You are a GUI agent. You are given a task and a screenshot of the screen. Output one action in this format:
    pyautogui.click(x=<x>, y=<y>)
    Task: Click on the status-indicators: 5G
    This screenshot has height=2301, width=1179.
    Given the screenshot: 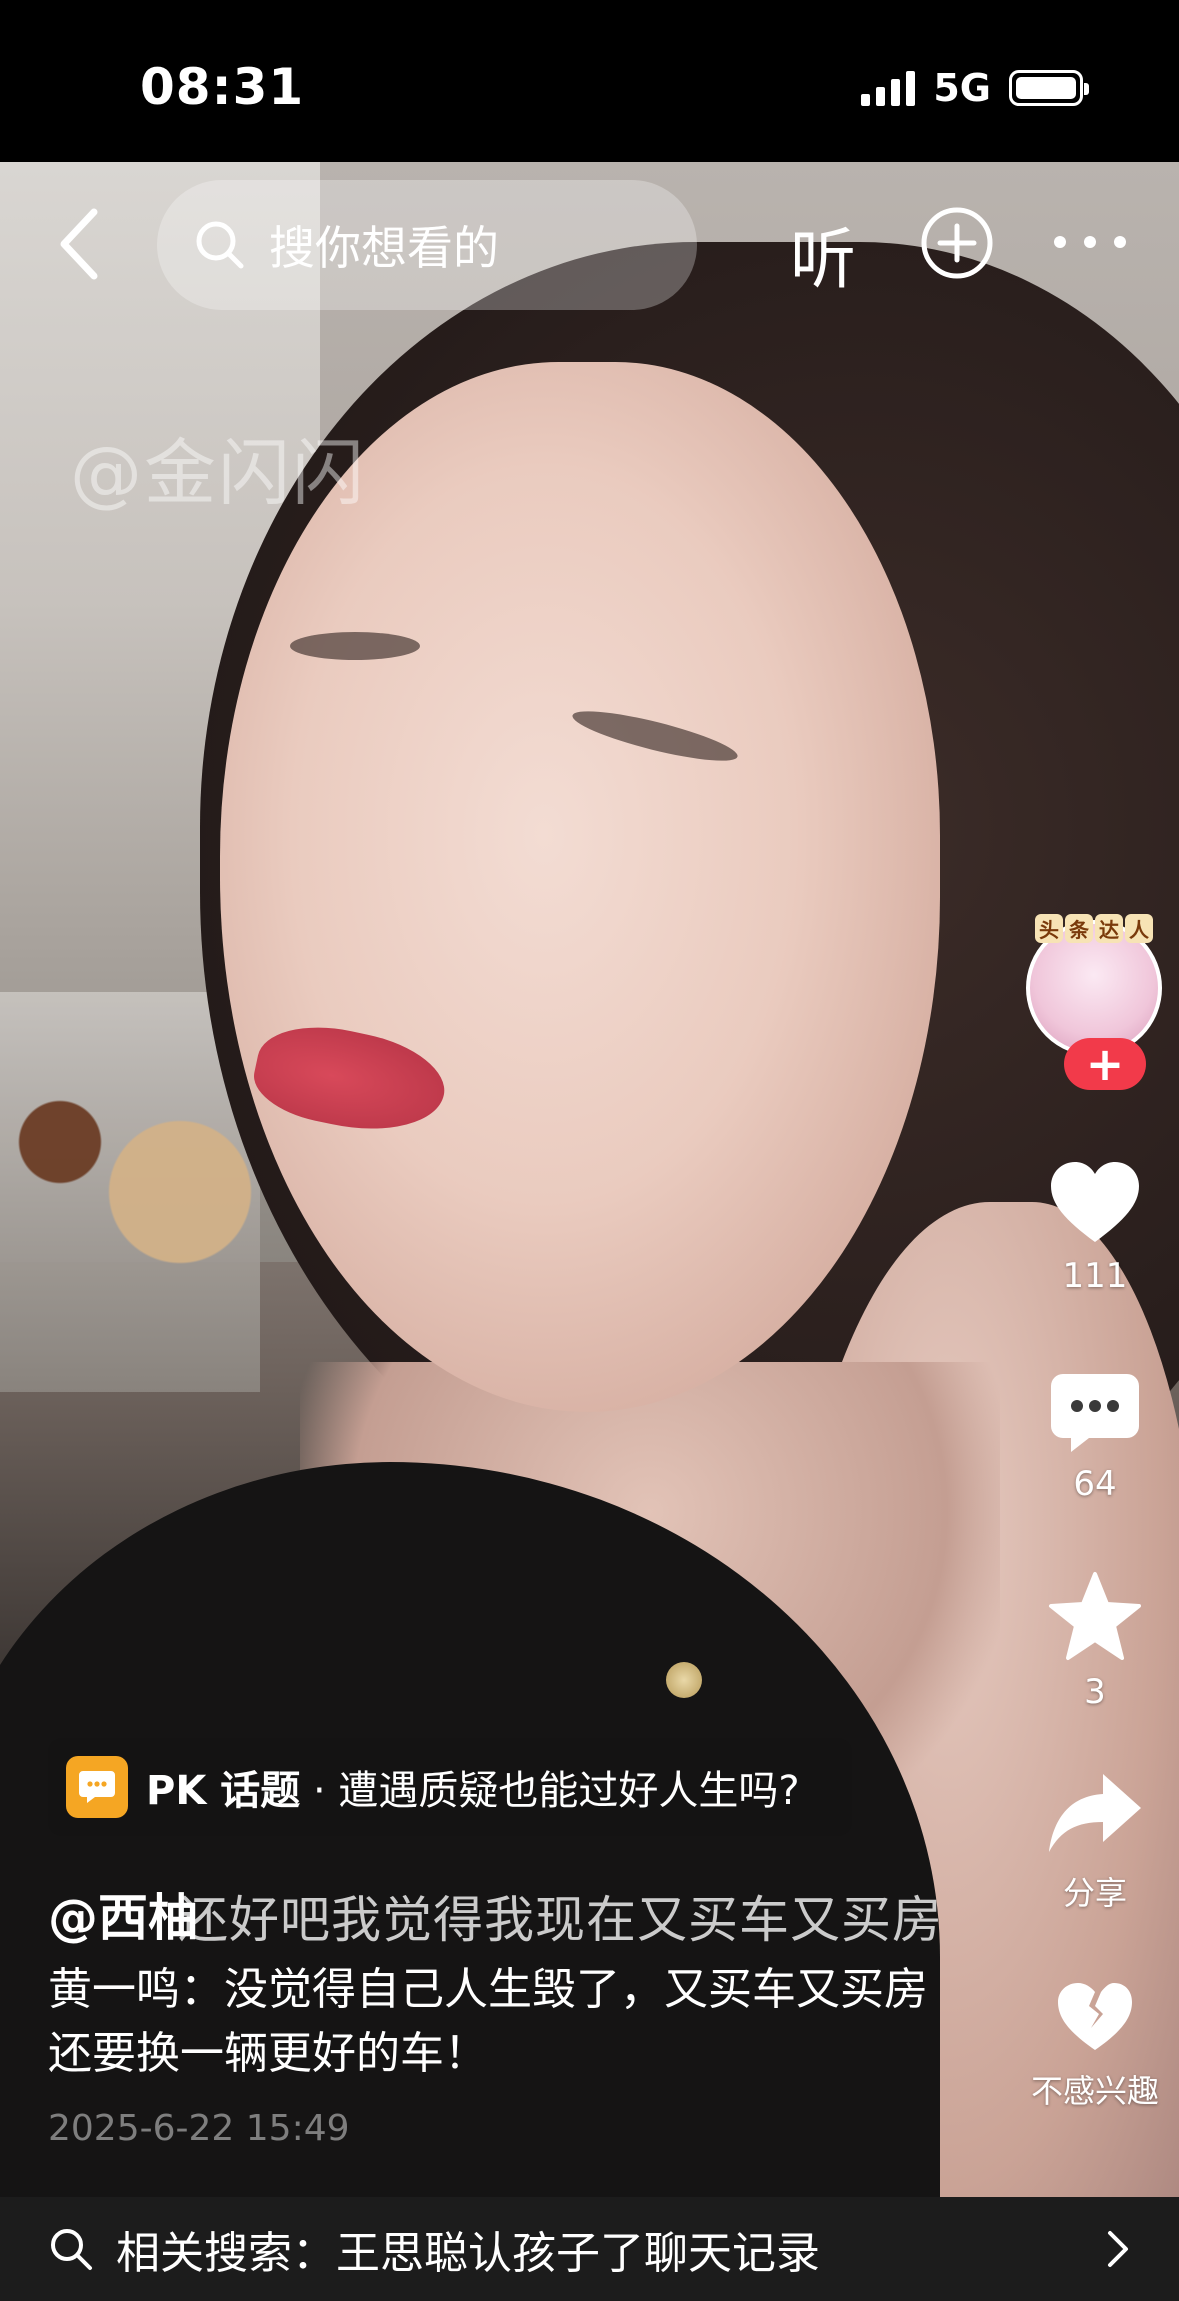 What is the action you would take?
    pyautogui.click(x=975, y=88)
    